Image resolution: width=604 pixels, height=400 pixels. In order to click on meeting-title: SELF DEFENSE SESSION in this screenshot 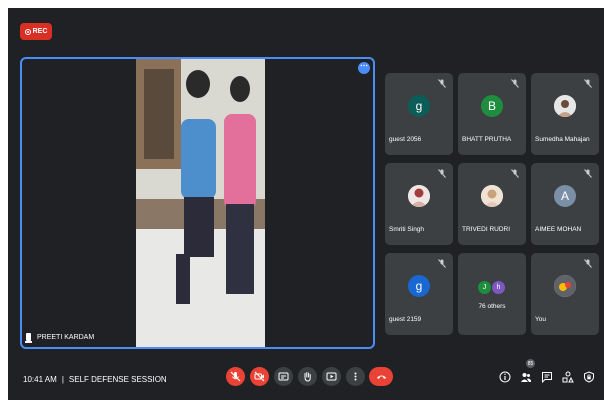, I will do `click(117, 379)`.